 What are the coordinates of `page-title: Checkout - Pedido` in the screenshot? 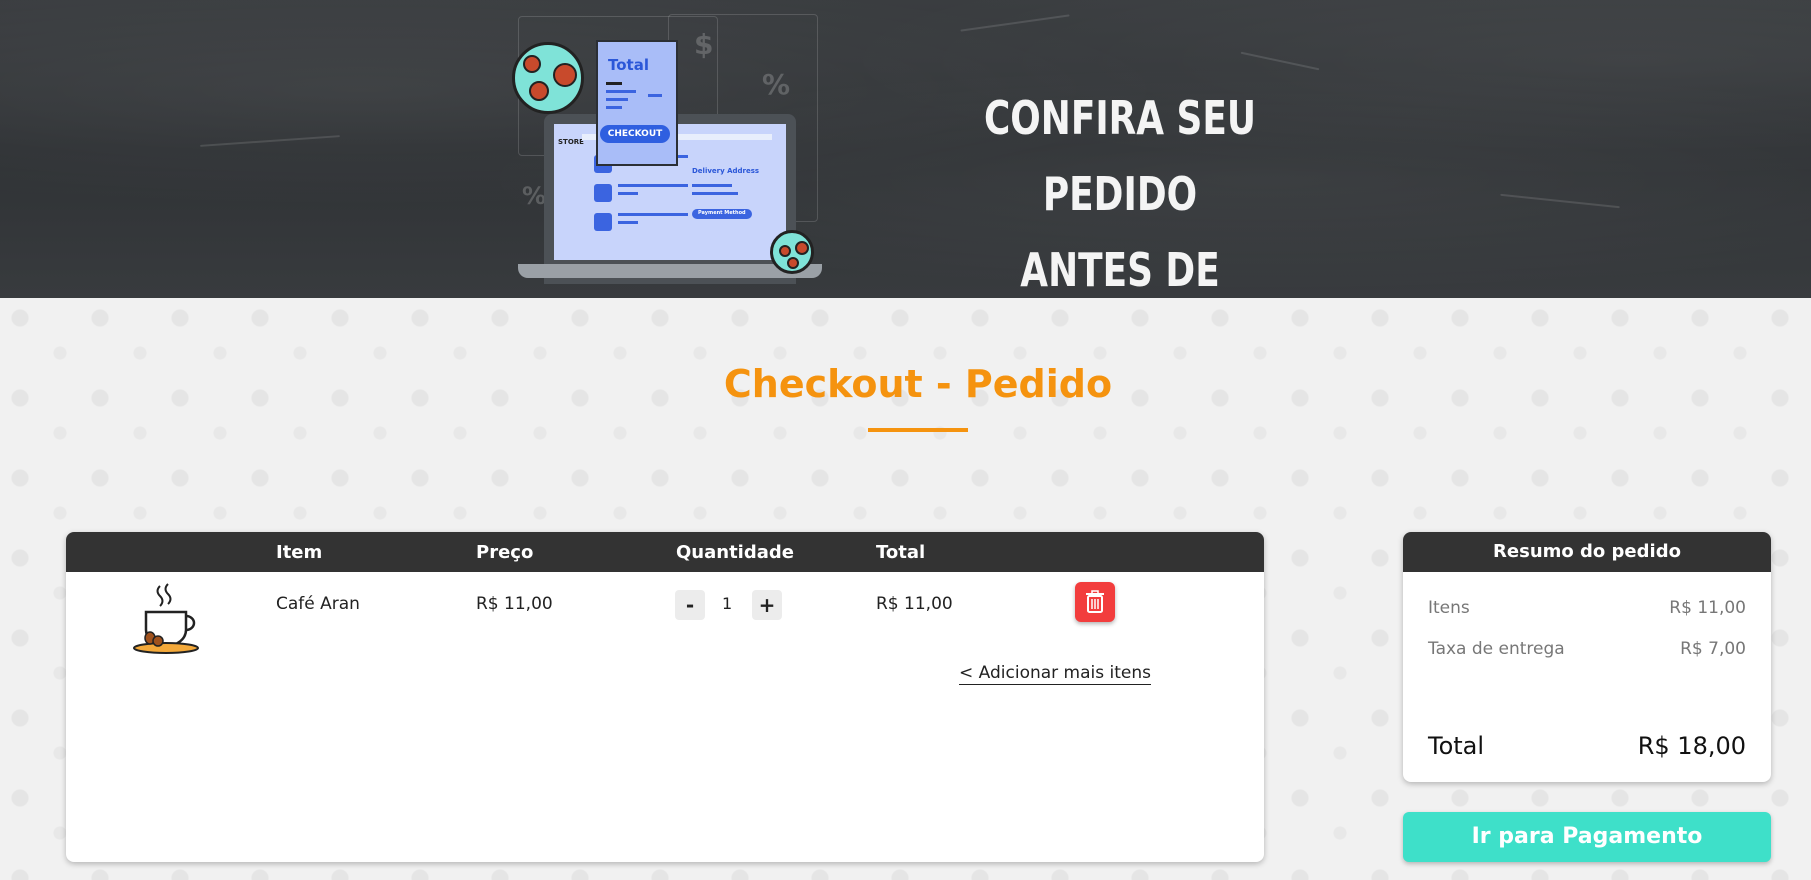 It's located at (918, 384).